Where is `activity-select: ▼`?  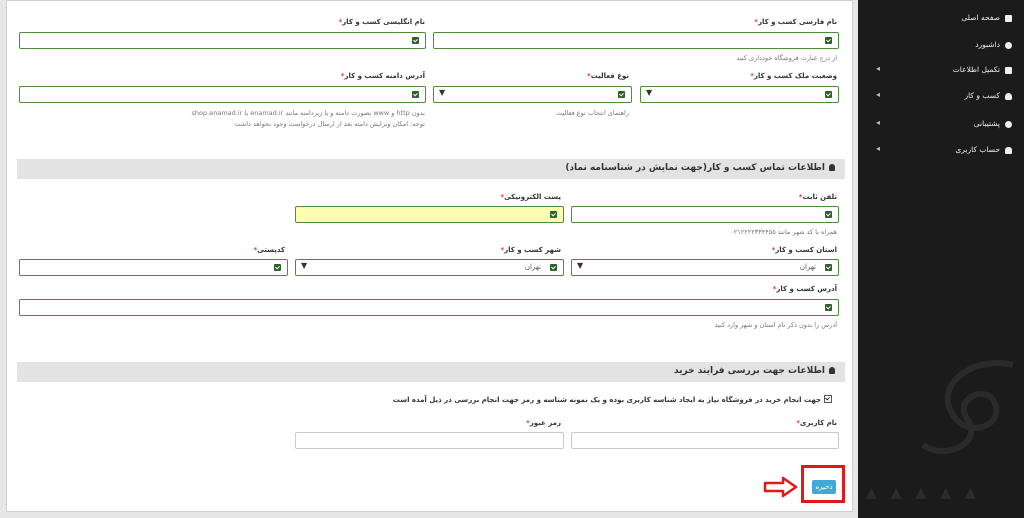 activity-select: ▼ is located at coordinates (532, 94).